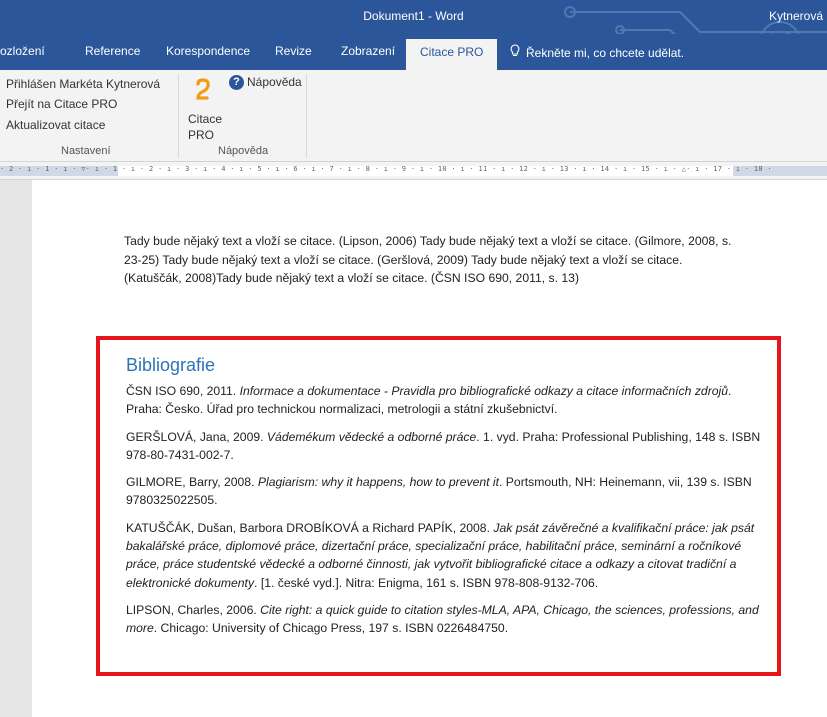 This screenshot has height=717, width=827. Describe the element at coordinates (205, 119) in the screenshot. I see `citace-pro-label-1: Citace` at that location.